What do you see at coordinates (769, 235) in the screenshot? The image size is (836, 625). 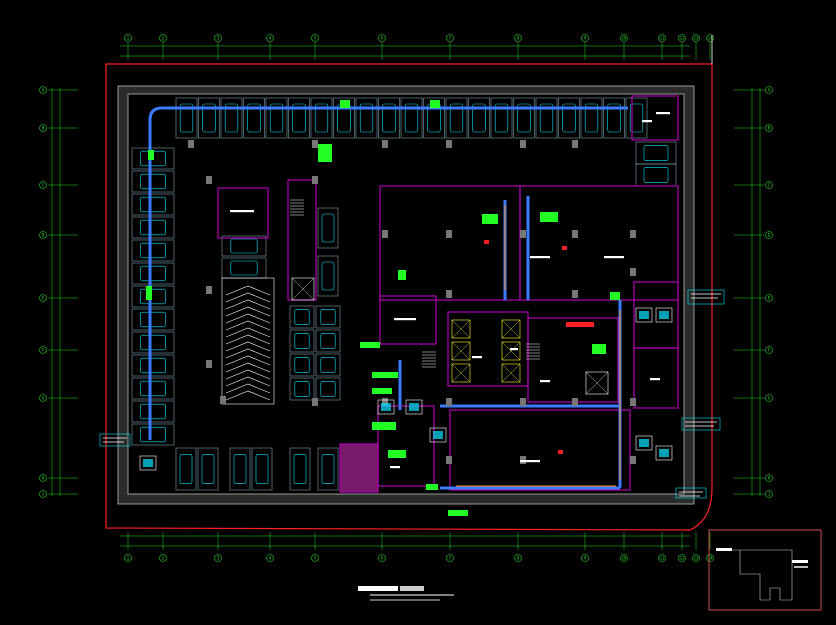 I see `axis-label-right: D` at bounding box center [769, 235].